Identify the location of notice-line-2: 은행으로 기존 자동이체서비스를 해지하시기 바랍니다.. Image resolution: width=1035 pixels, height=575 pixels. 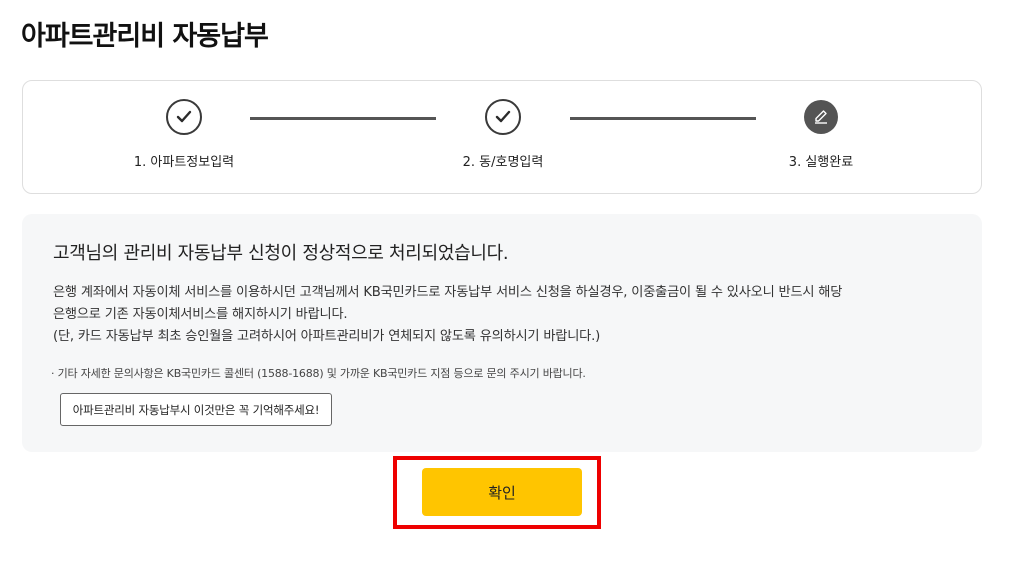
(200, 314).